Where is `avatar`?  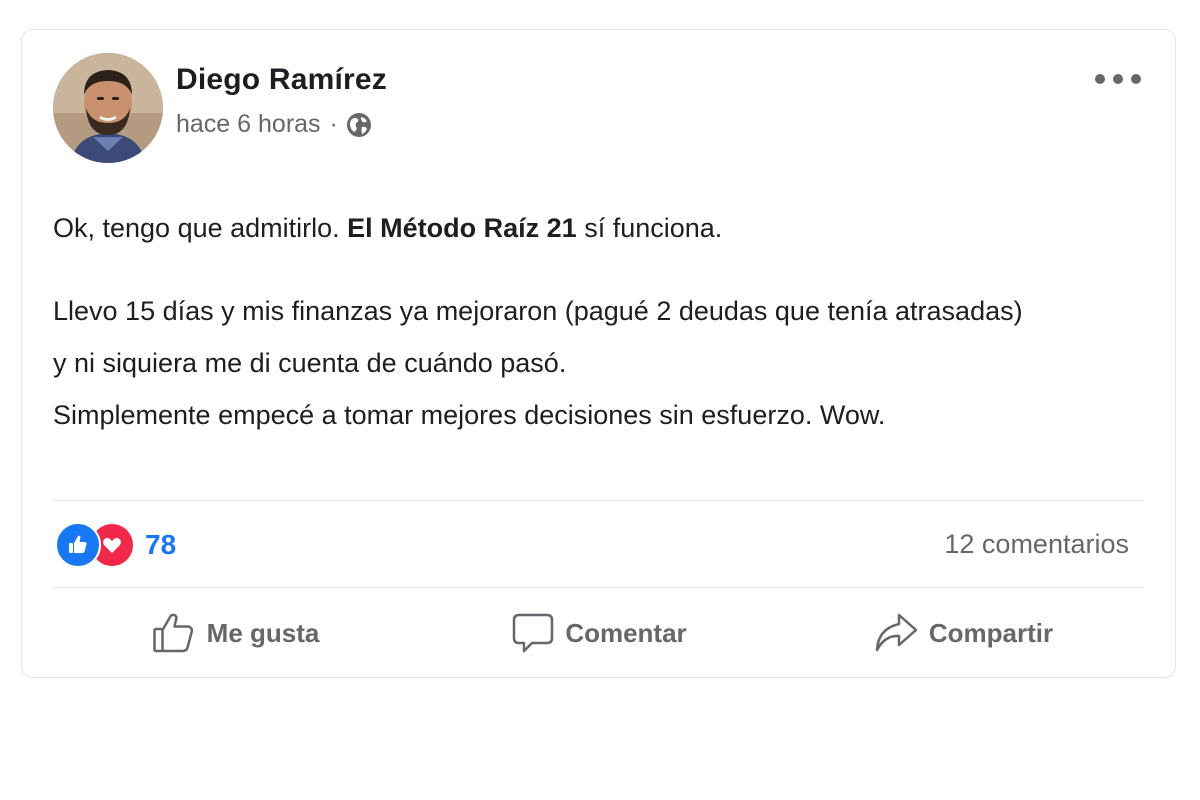
avatar is located at coordinates (108, 108).